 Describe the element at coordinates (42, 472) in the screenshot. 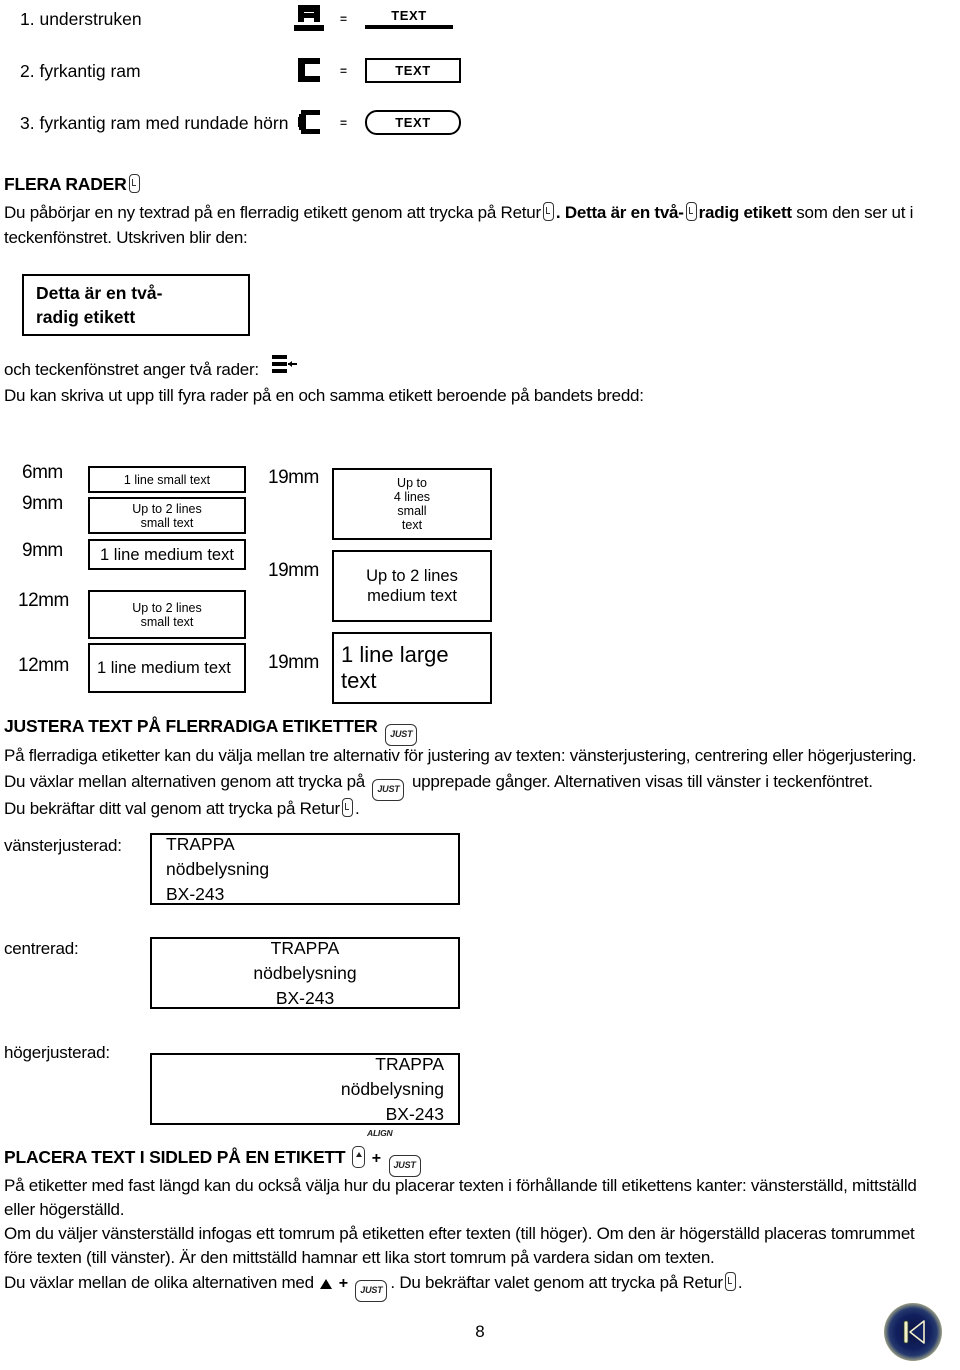

I see `tape-size-label: 6mm` at that location.